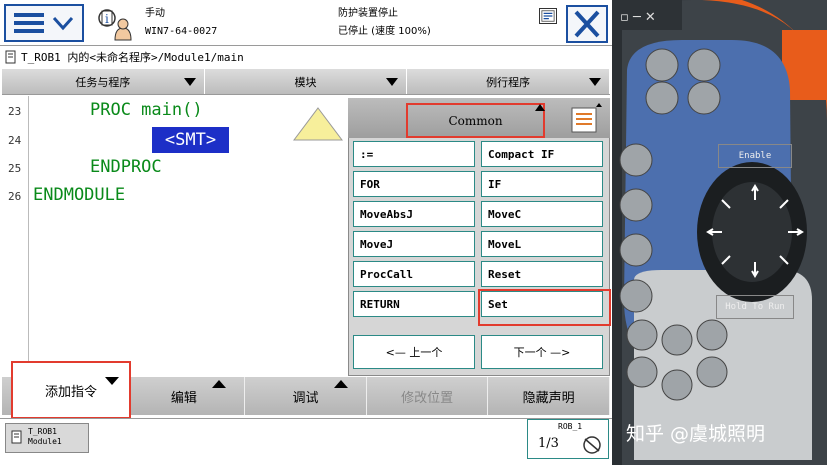 Image resolution: width=827 pixels, height=465 pixels. I want to click on debug-button: 调试, so click(306, 396).